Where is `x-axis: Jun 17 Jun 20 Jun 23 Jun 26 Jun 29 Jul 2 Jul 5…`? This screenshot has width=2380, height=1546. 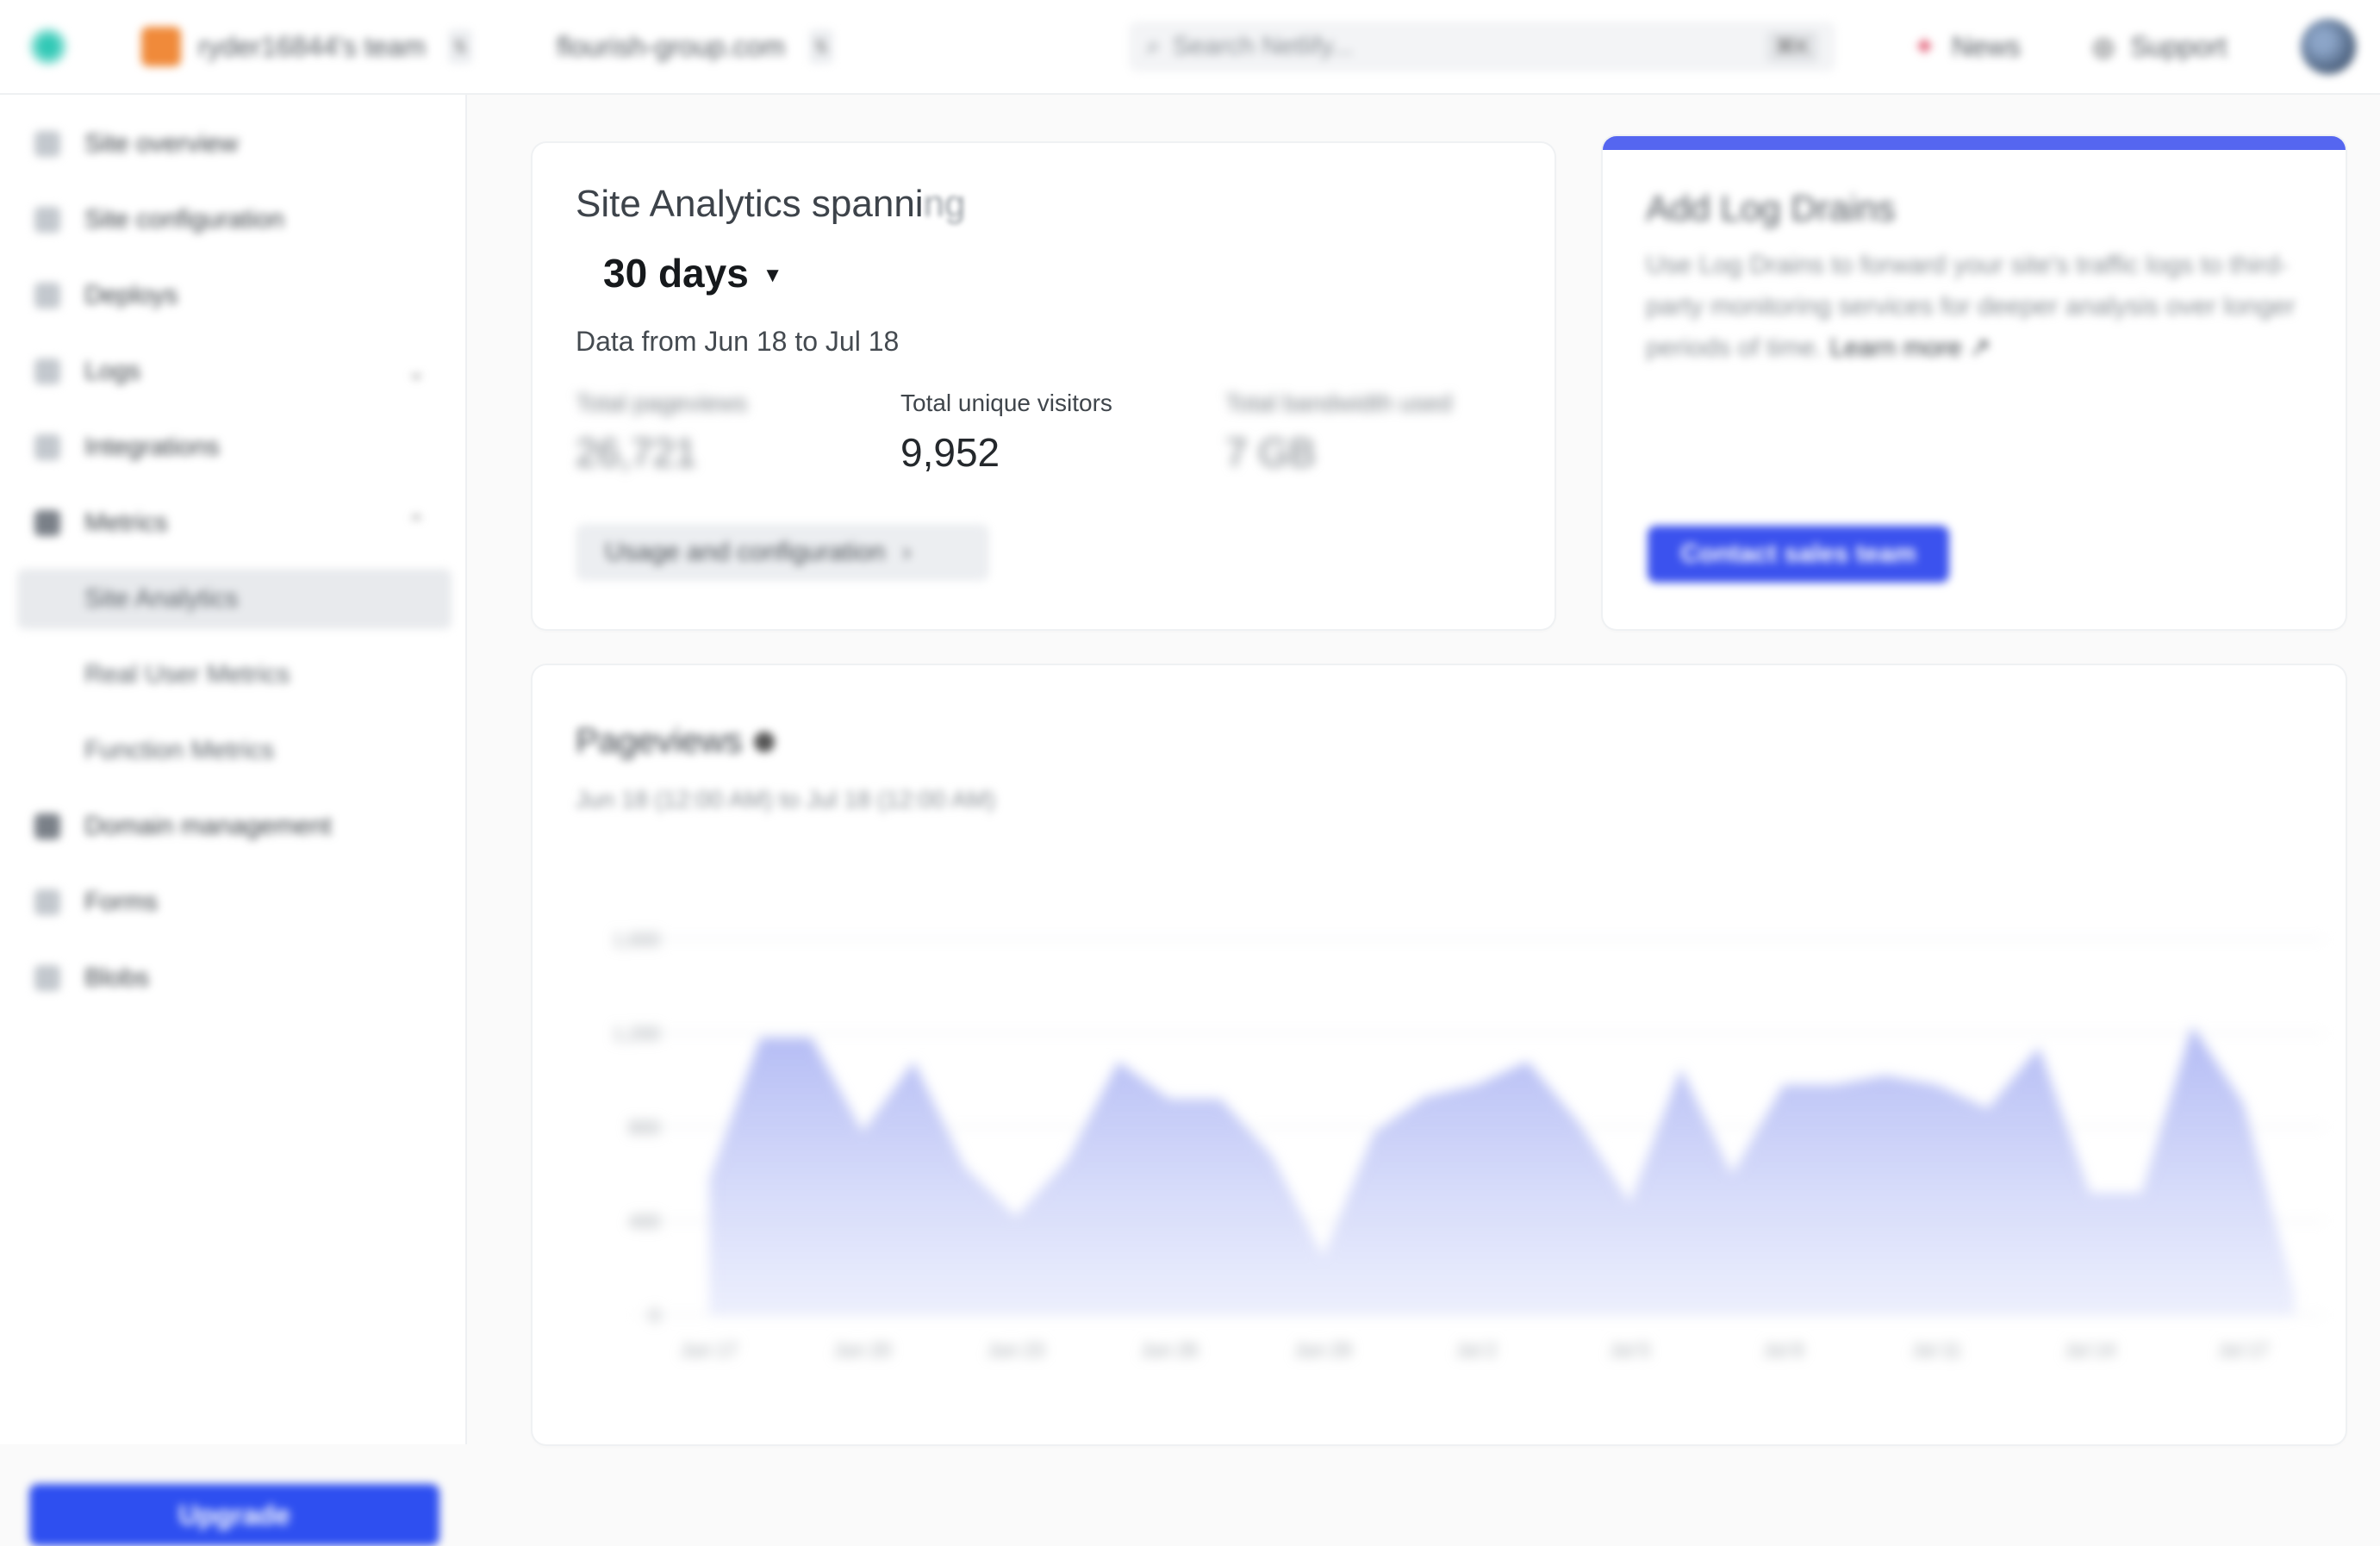
x-axis: Jun 17 Jun 20 Jun 23 Jun 26 Jun 29 Jul 2 Jul 5… is located at coordinates (1475, 1350).